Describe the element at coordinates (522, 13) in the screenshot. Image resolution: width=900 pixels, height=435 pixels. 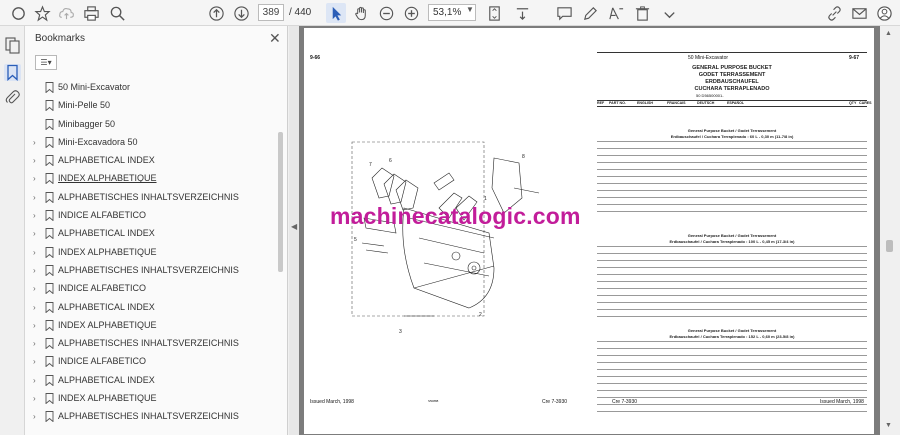
I see `scroll-mode-icon` at that location.